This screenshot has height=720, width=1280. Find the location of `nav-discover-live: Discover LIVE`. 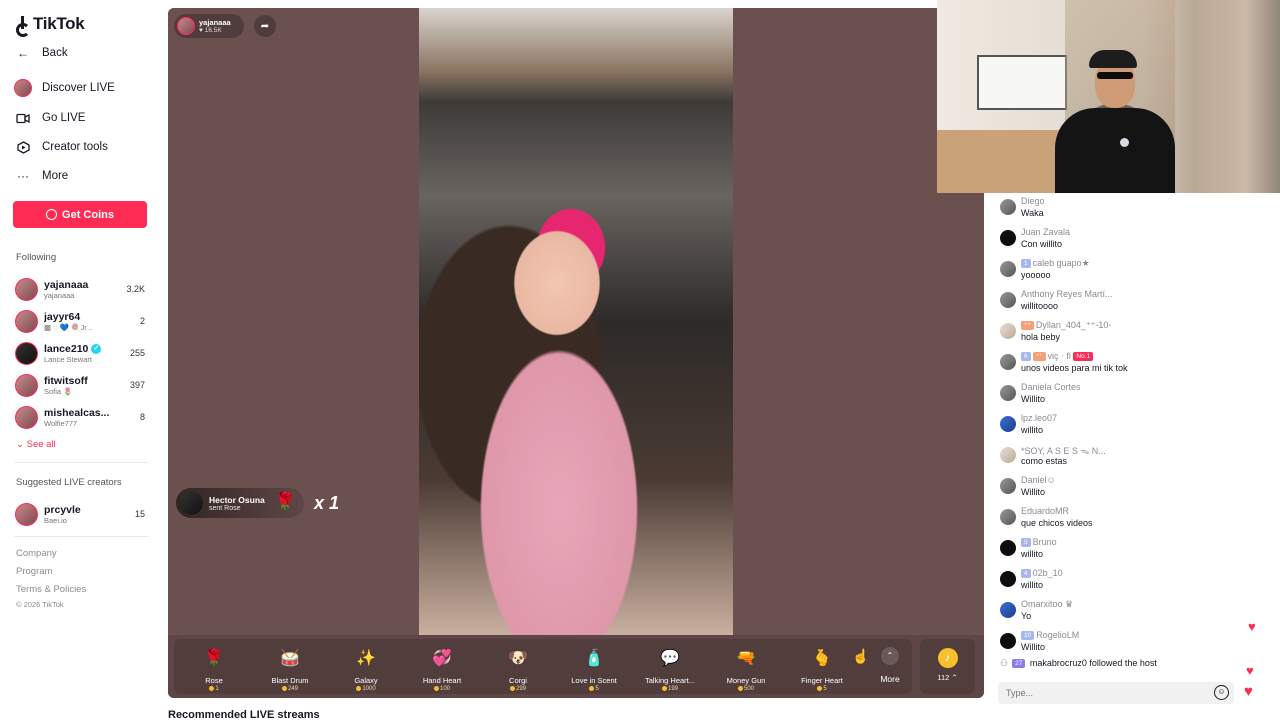

nav-discover-live: Discover LIVE is located at coordinates (64, 88).